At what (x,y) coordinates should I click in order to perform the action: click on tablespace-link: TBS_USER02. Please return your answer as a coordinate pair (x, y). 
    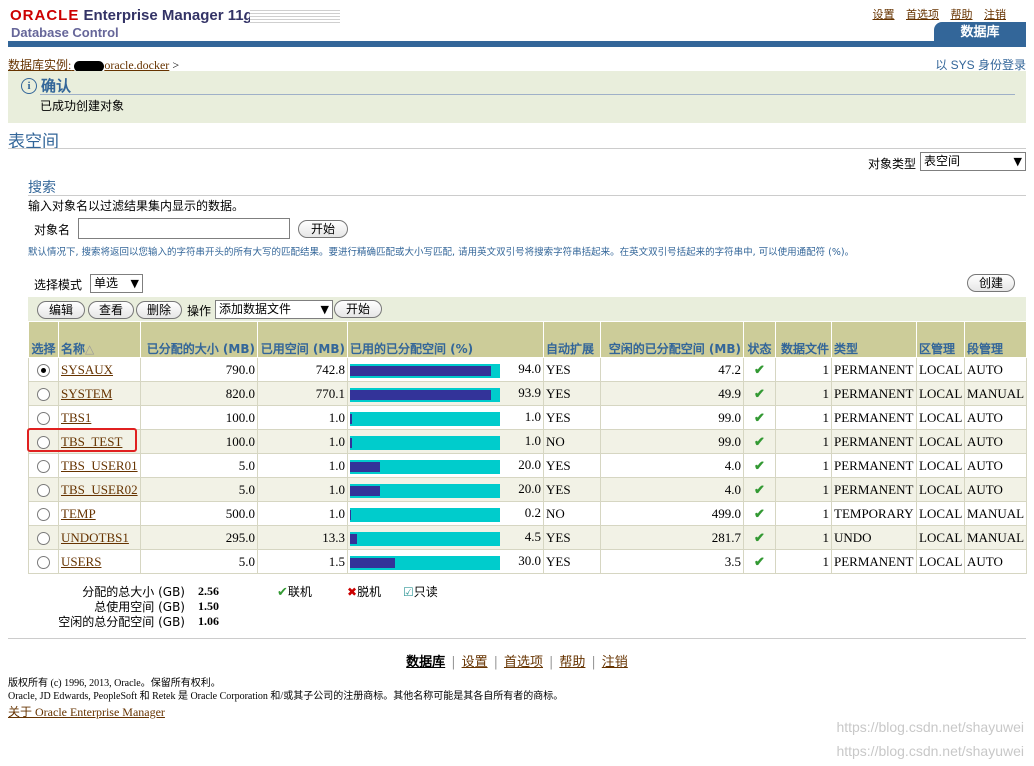
    Looking at the image, I should click on (99, 489).